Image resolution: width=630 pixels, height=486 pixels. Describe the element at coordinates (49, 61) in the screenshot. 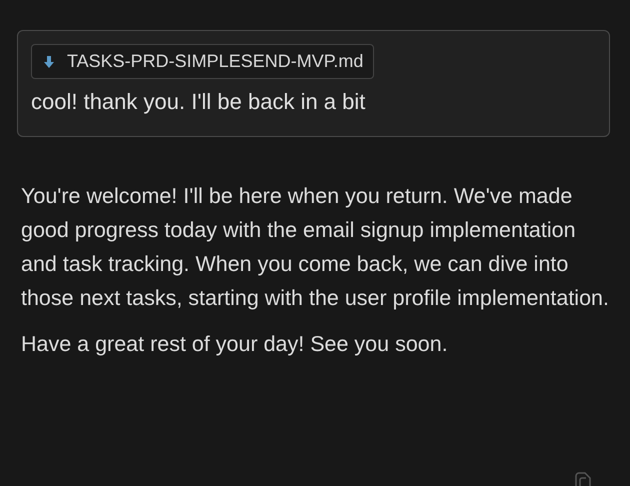

I see `download-arrow-icon` at that location.